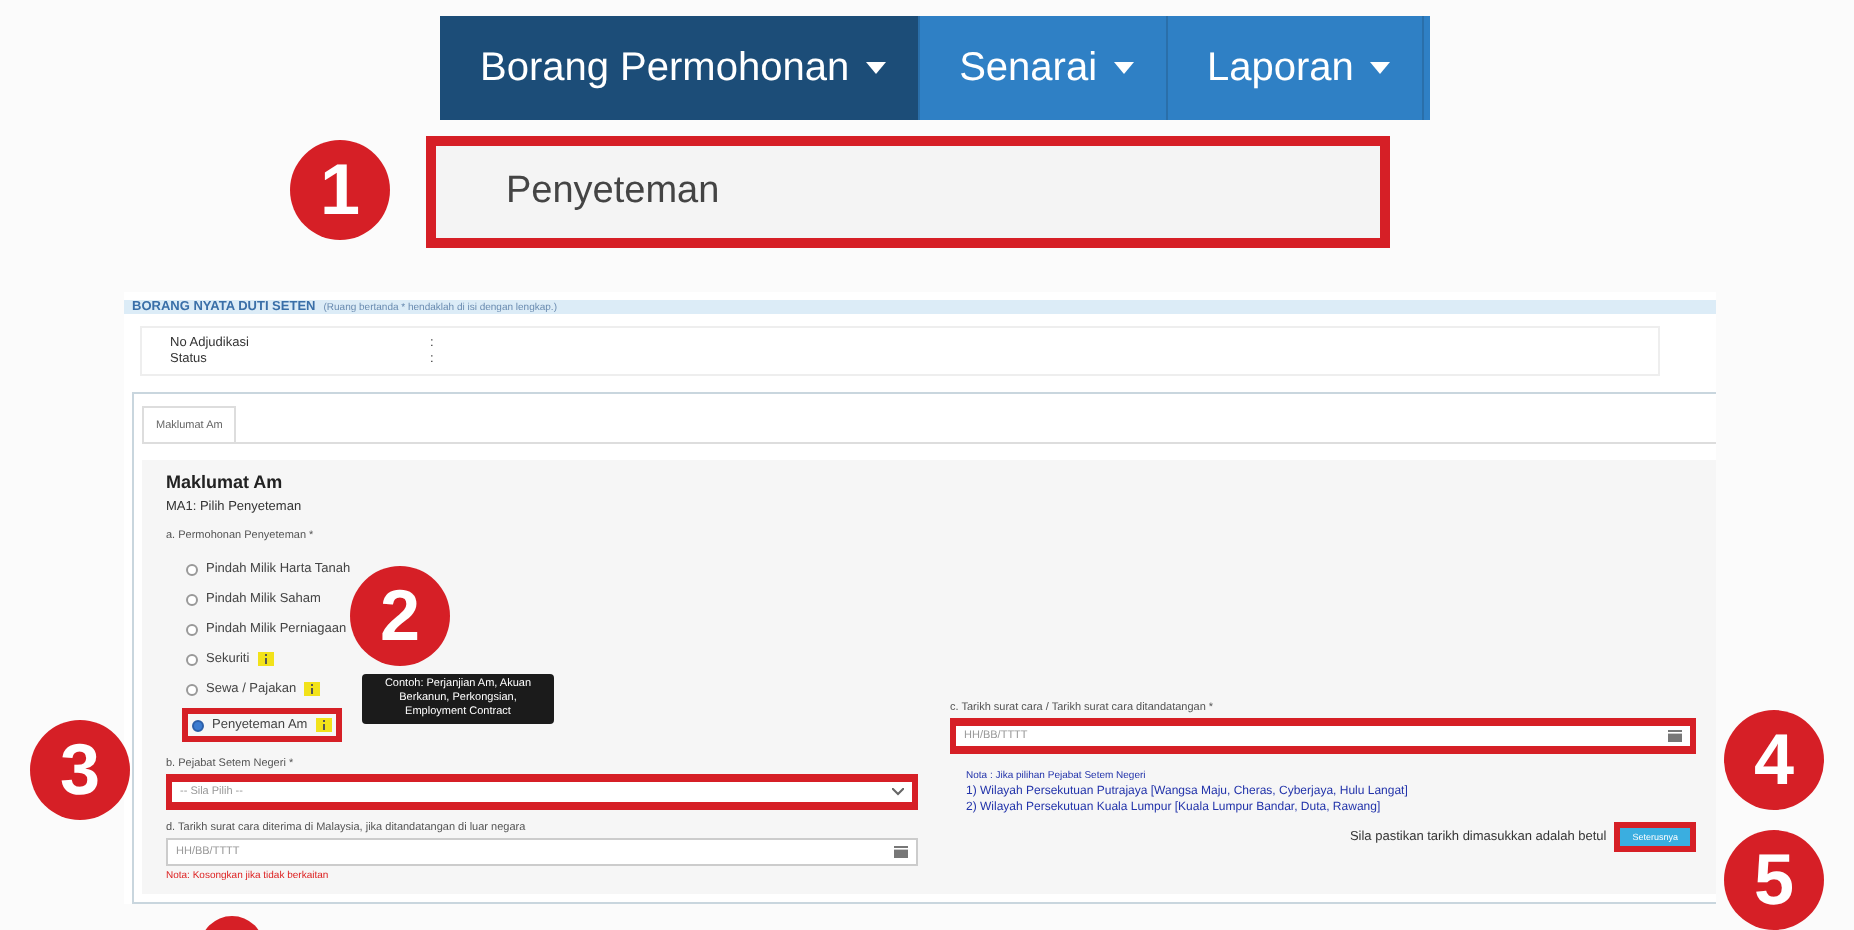  Describe the element at coordinates (898, 792) in the screenshot. I see `chevron-icon` at that location.